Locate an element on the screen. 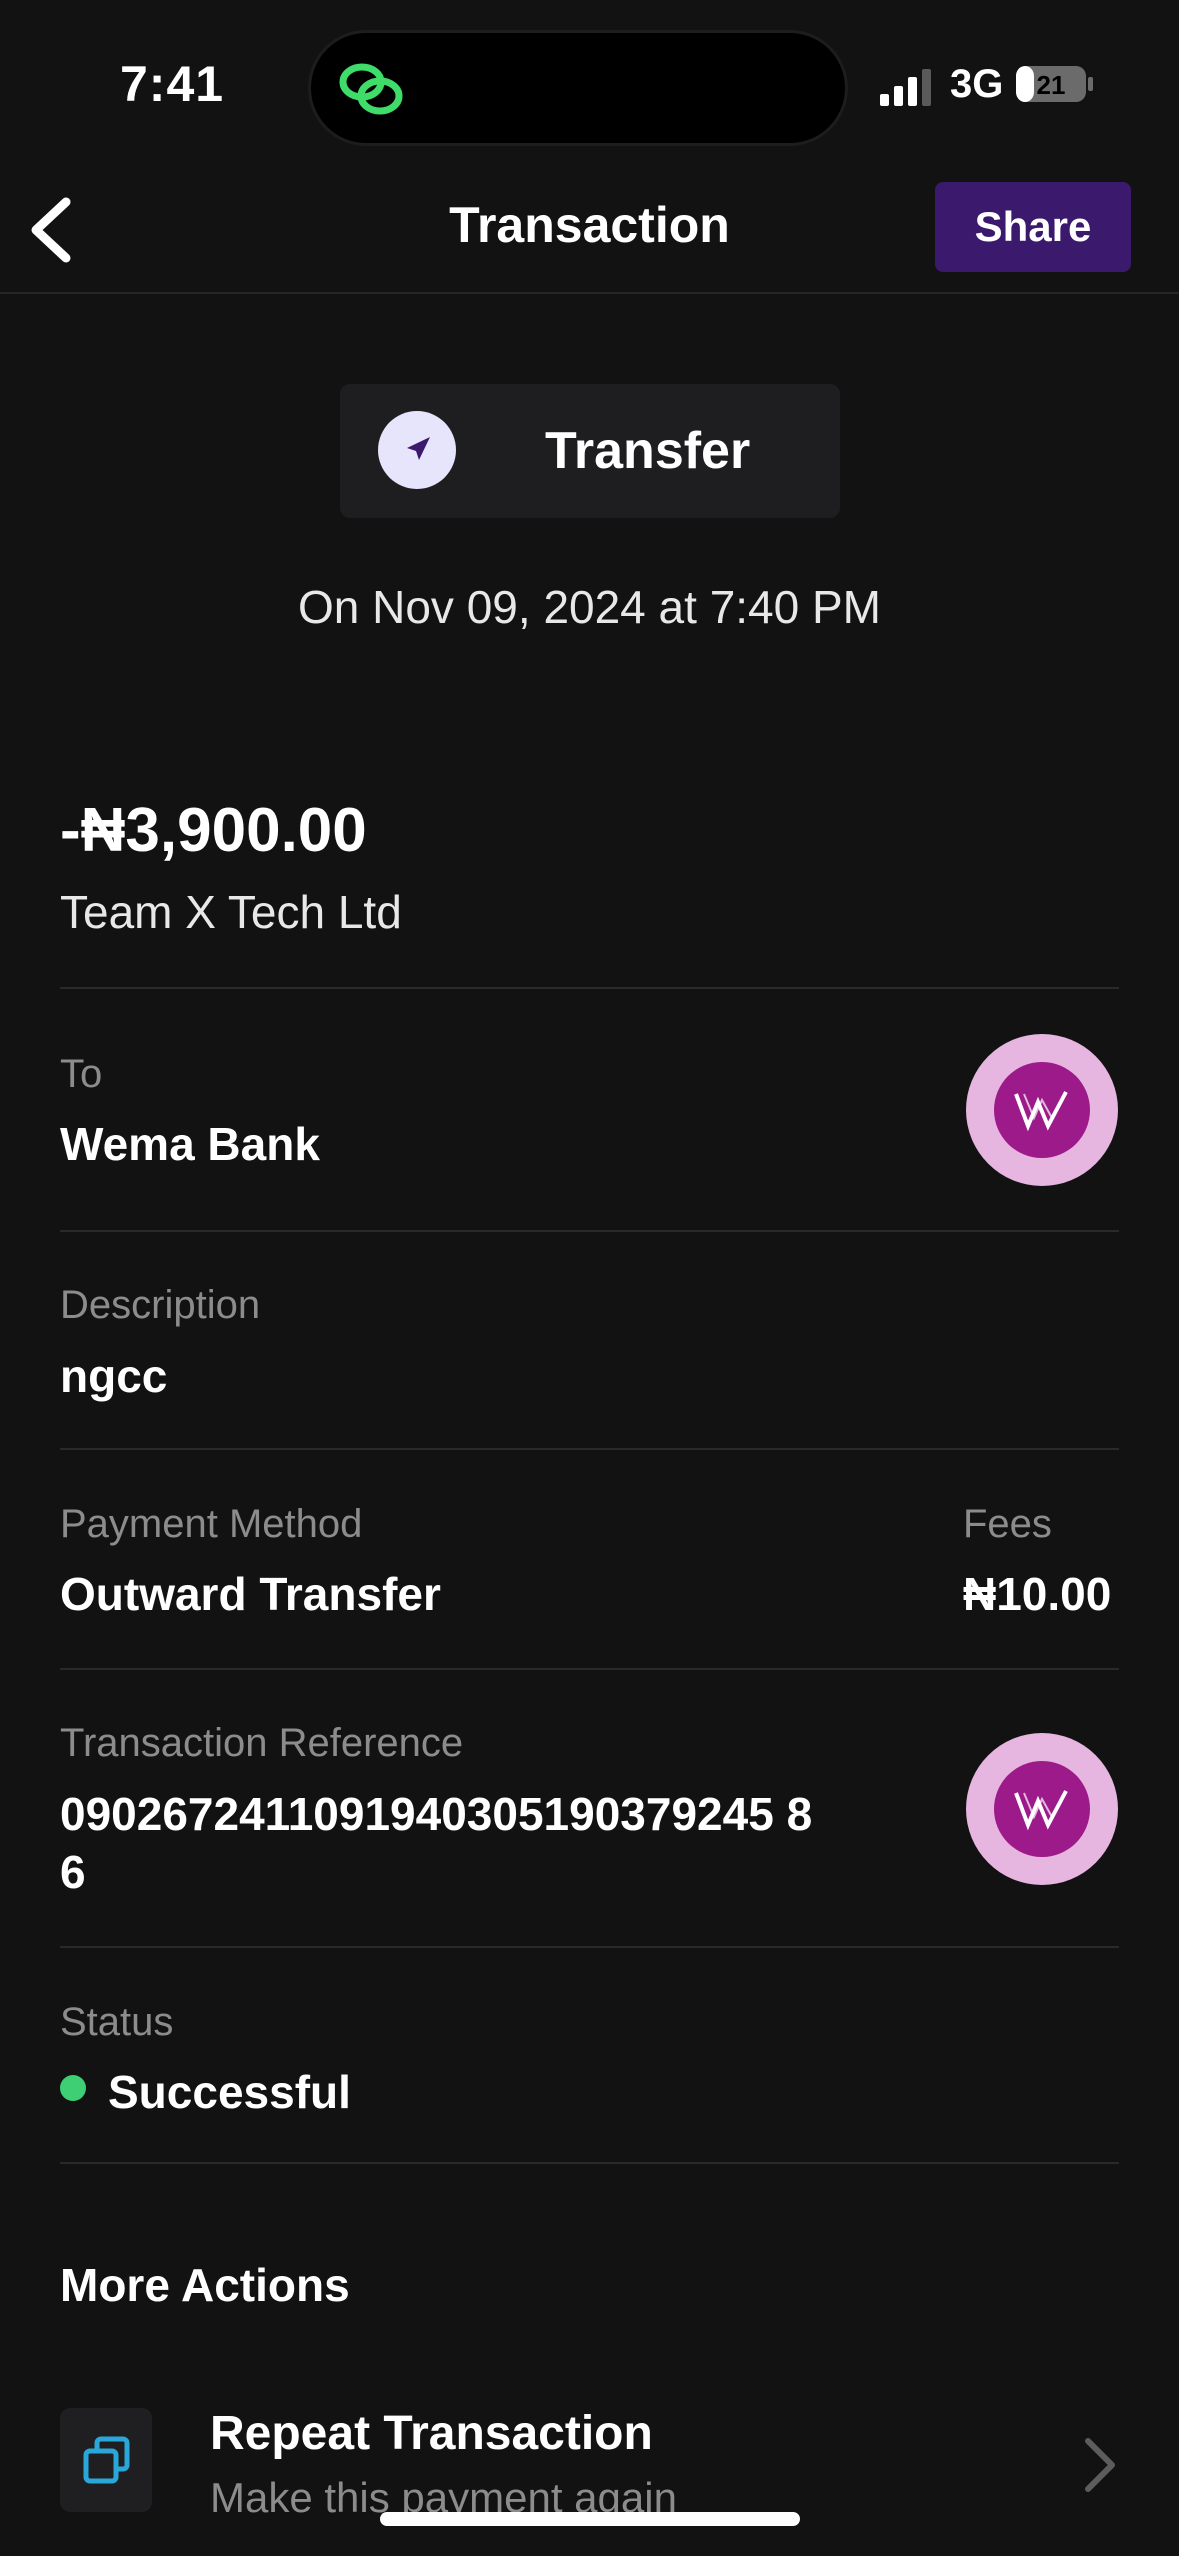  battery-level: 21 is located at coordinates (1051, 85).